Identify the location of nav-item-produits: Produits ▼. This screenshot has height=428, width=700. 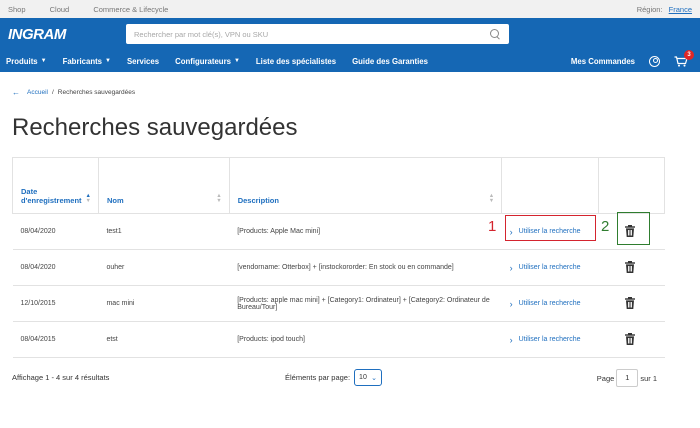
(26, 61).